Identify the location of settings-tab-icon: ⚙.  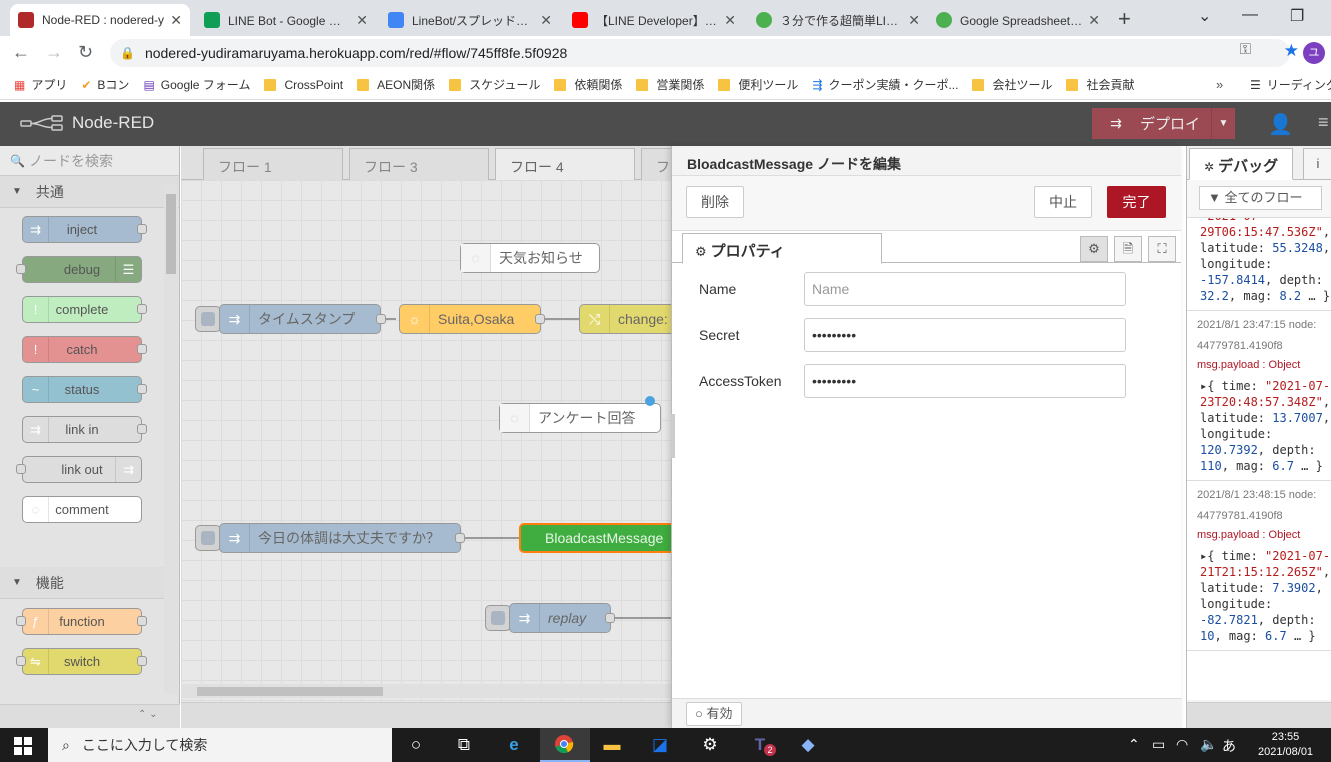
(1094, 249).